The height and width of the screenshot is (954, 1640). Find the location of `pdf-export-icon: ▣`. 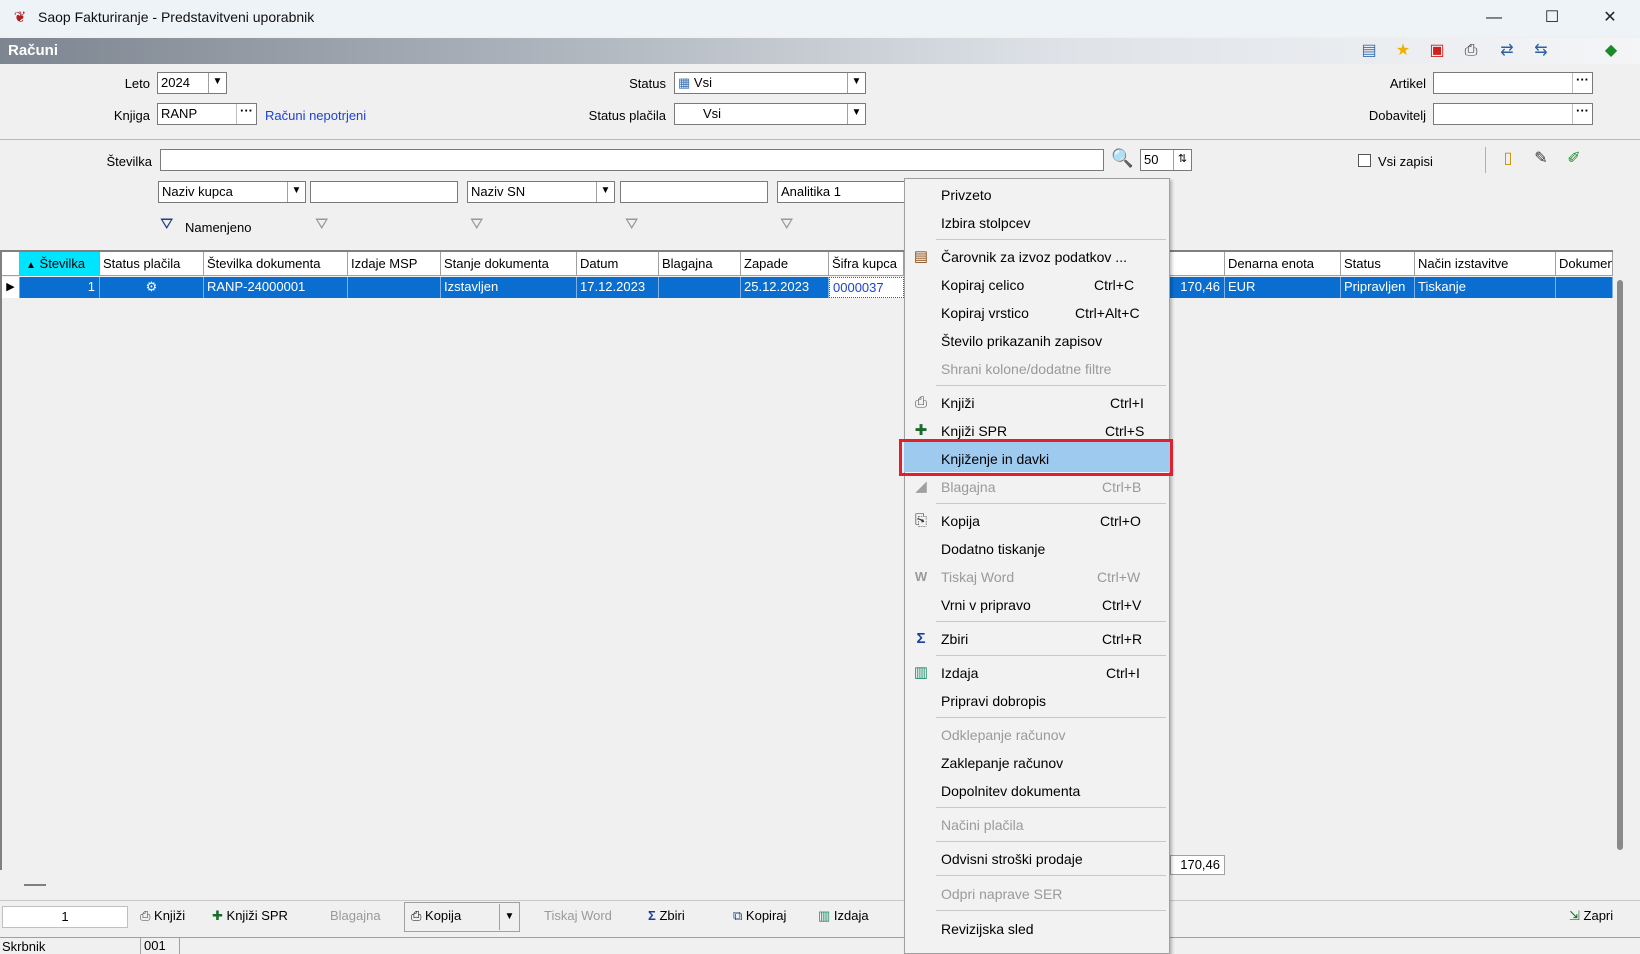

pdf-export-icon: ▣ is located at coordinates (1437, 51).